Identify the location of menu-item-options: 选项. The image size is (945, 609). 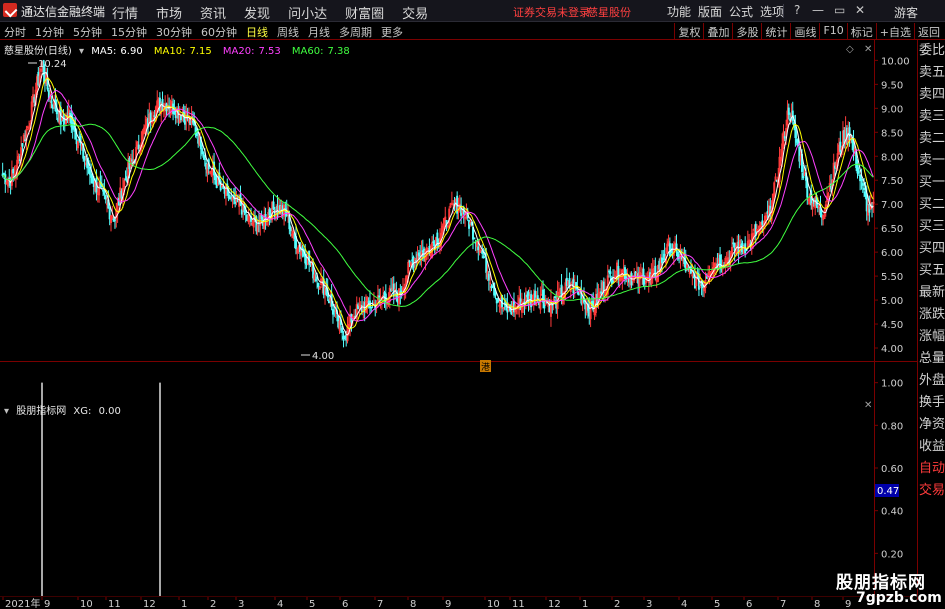
(772, 11).